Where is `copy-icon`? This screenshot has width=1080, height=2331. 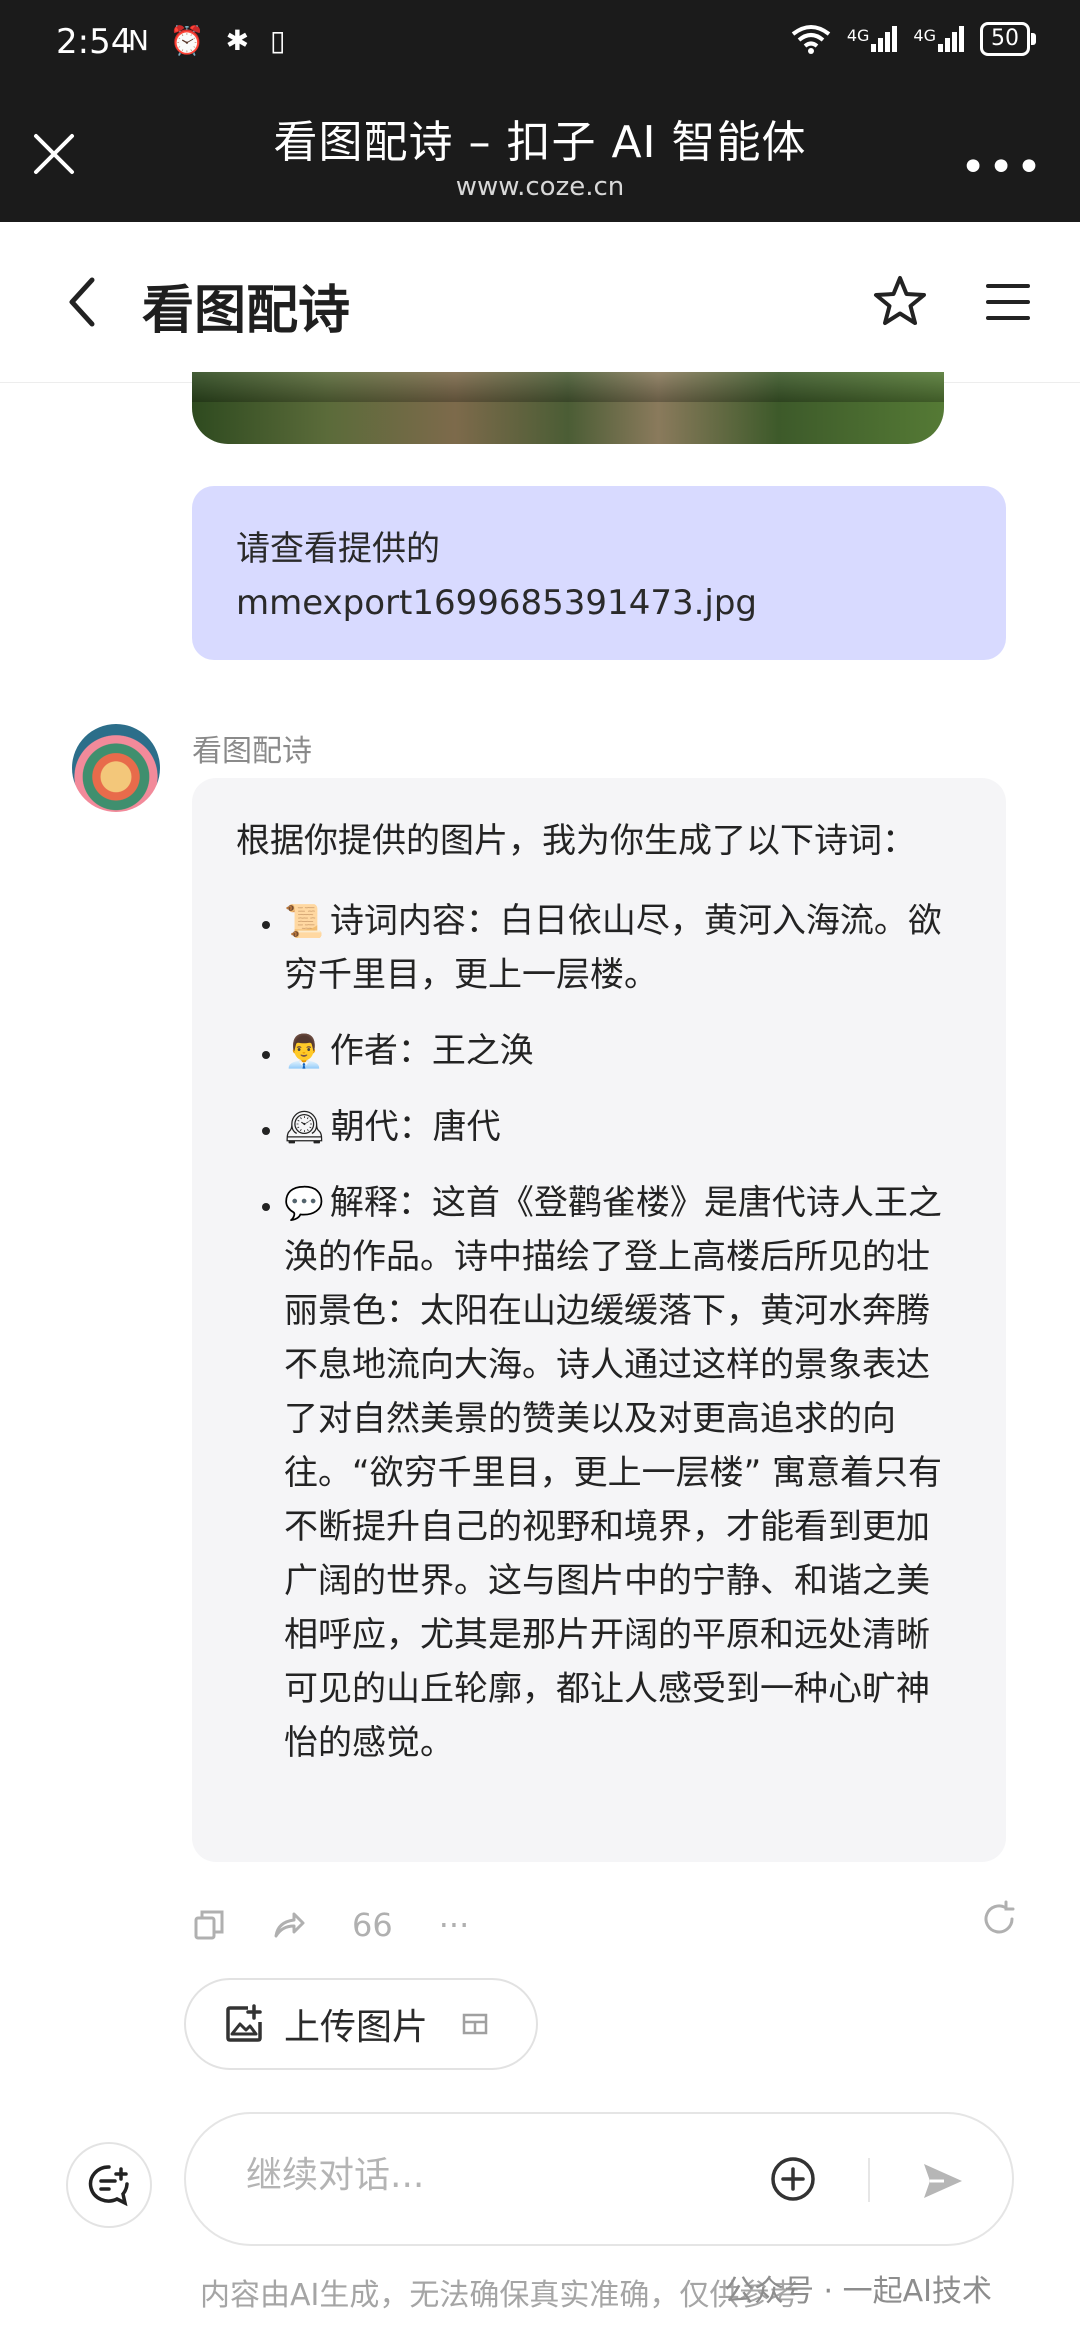
copy-icon is located at coordinates (209, 1925).